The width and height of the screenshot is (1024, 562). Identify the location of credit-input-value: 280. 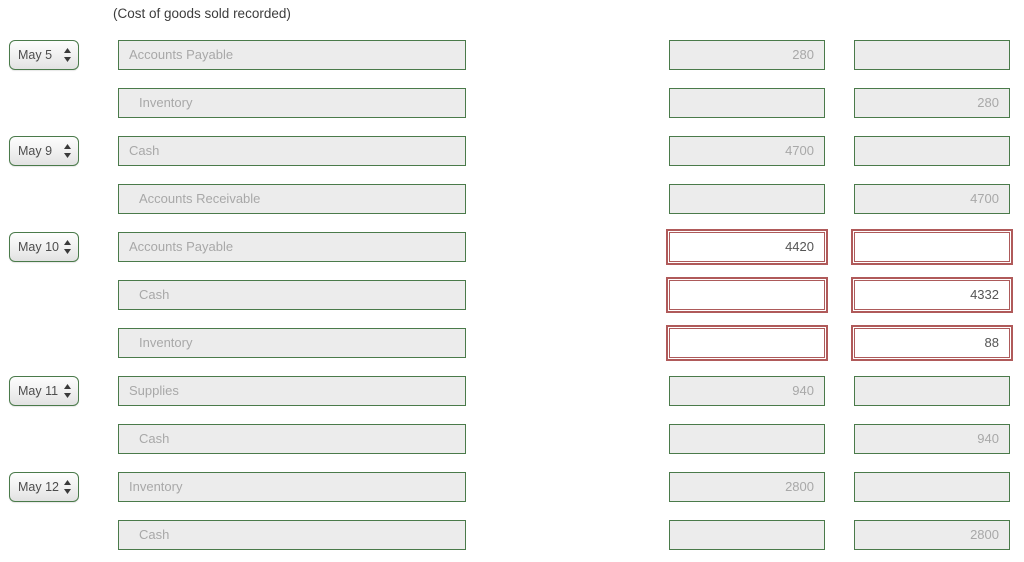
(988, 102).